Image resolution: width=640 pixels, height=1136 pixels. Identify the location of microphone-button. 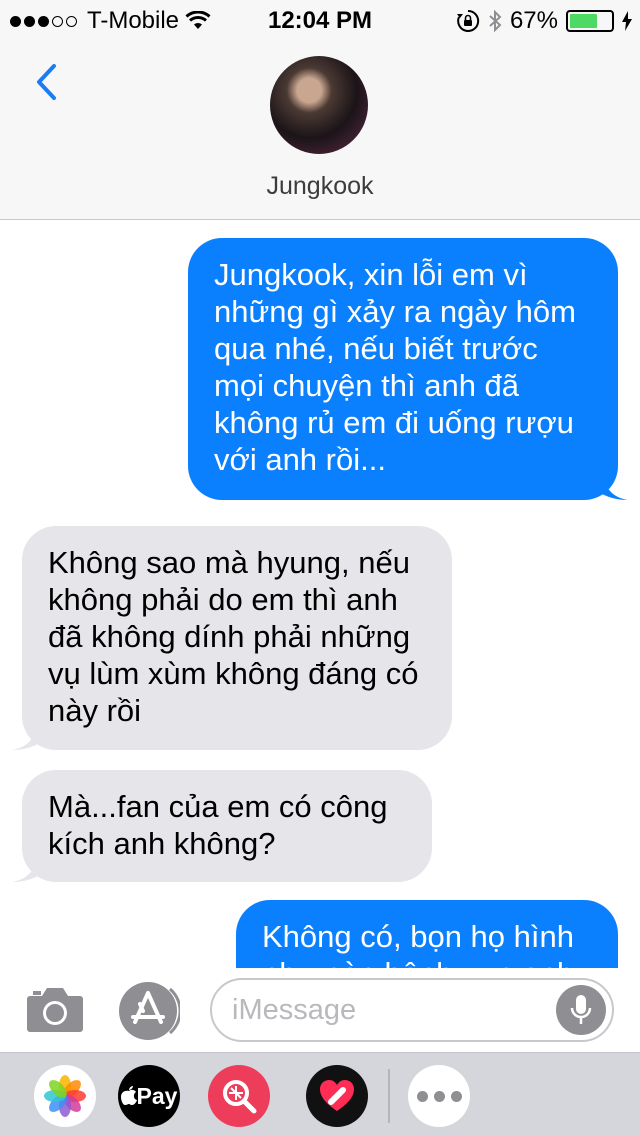
(581, 1010).